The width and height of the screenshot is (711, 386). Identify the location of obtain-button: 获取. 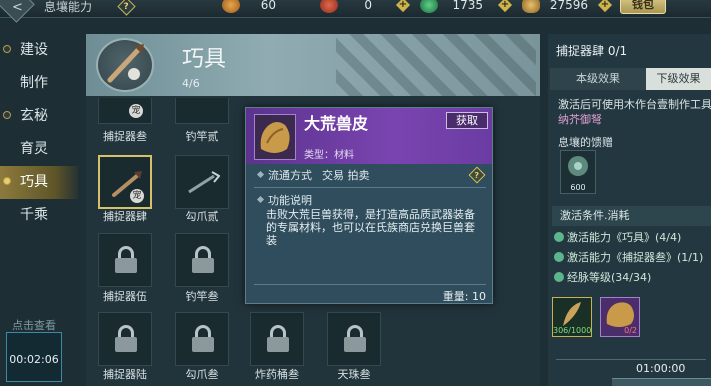
(467, 120).